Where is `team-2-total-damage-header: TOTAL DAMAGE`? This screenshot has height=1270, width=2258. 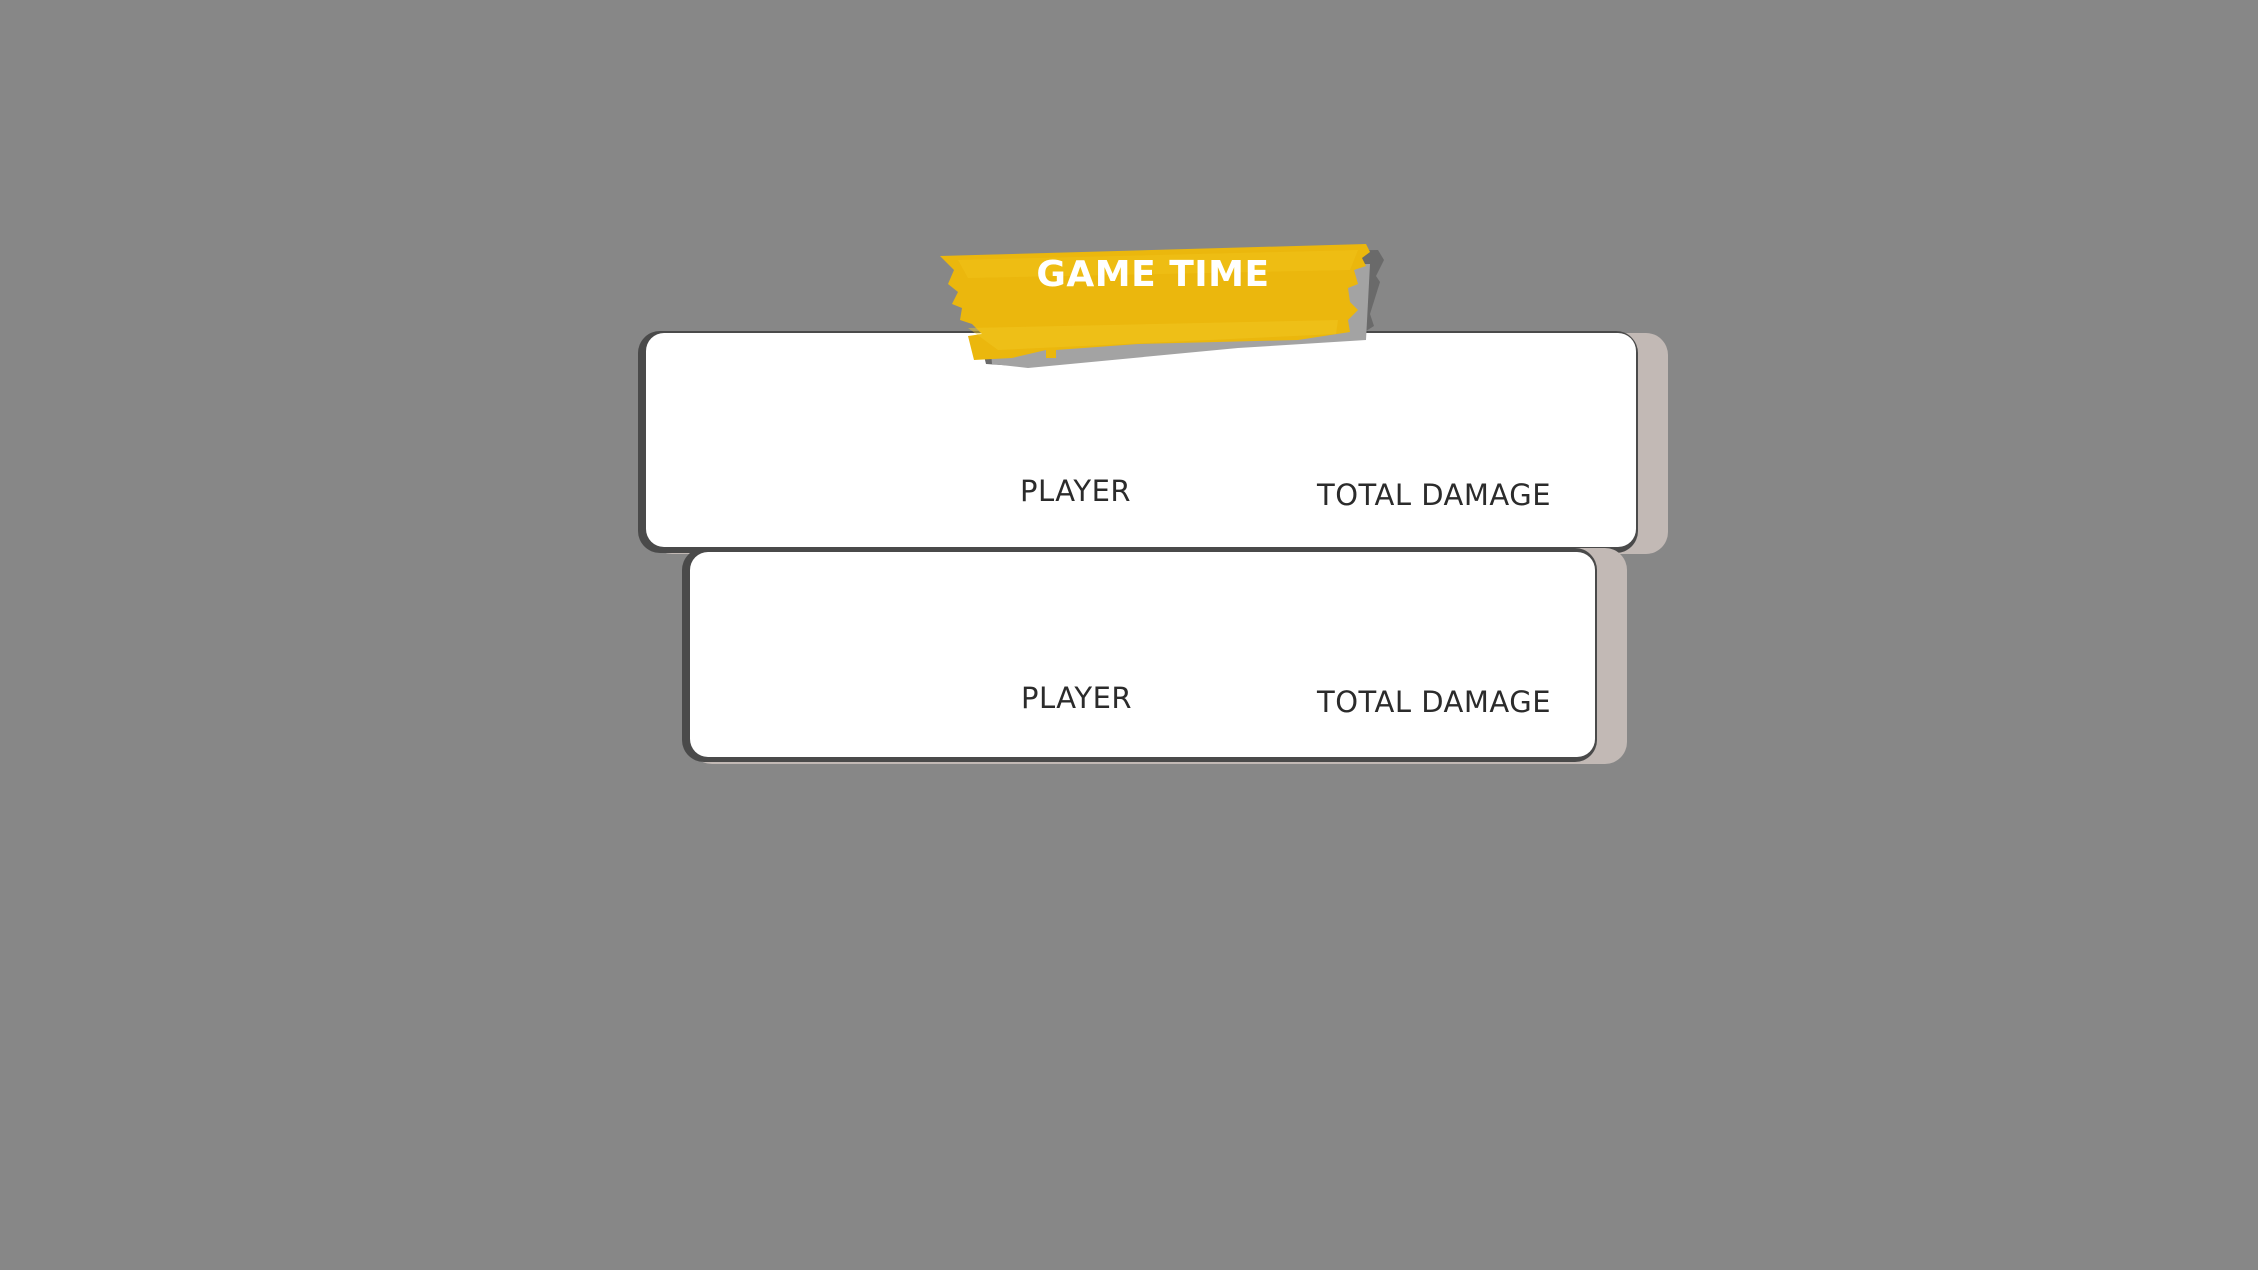 team-2-total-damage-header: TOTAL DAMAGE is located at coordinates (1434, 702).